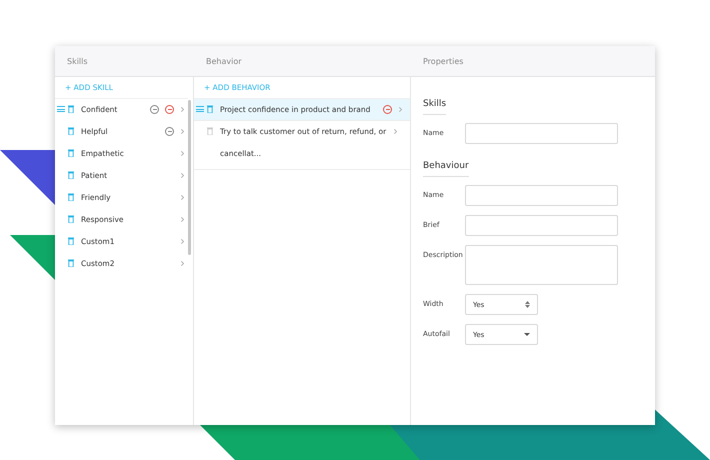 This screenshot has width=710, height=460. Describe the element at coordinates (527, 334) in the screenshot. I see `caret-icon` at that location.